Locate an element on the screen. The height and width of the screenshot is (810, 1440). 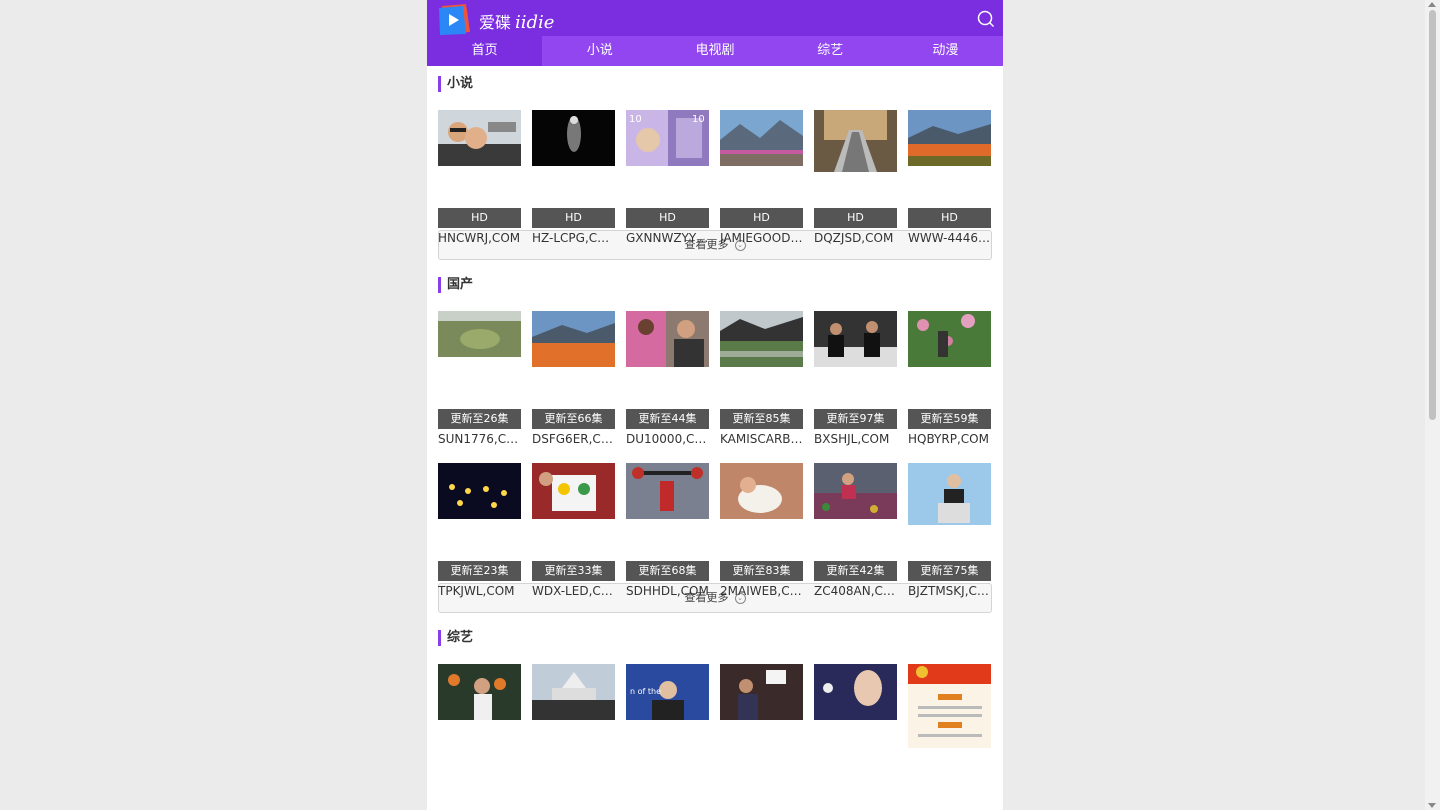
video-title: WWW-44466,COM is located at coordinates (949, 238).